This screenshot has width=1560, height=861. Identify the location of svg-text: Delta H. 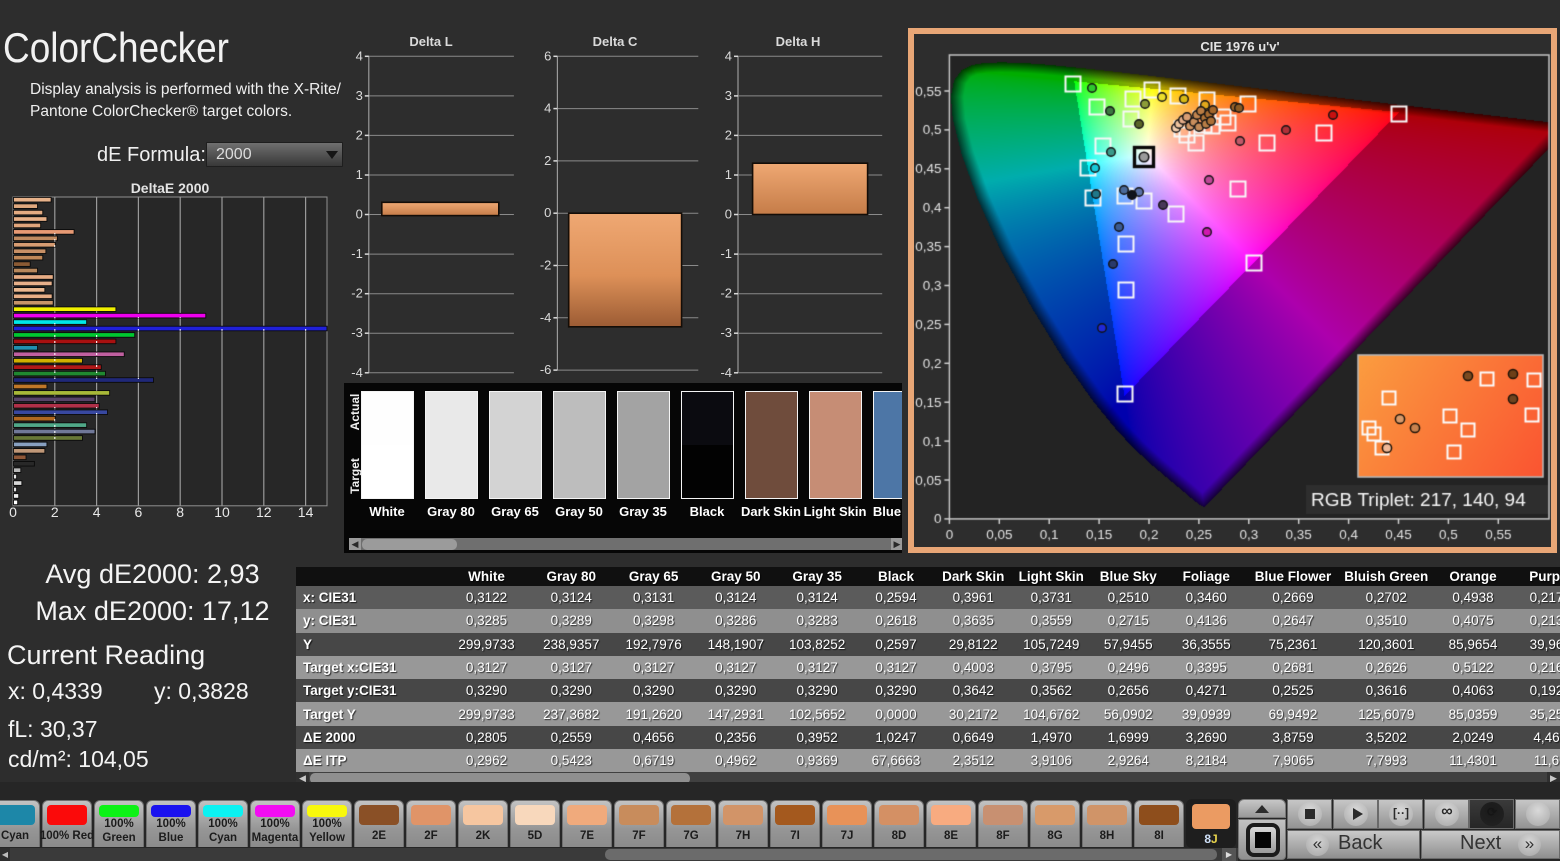
(798, 41).